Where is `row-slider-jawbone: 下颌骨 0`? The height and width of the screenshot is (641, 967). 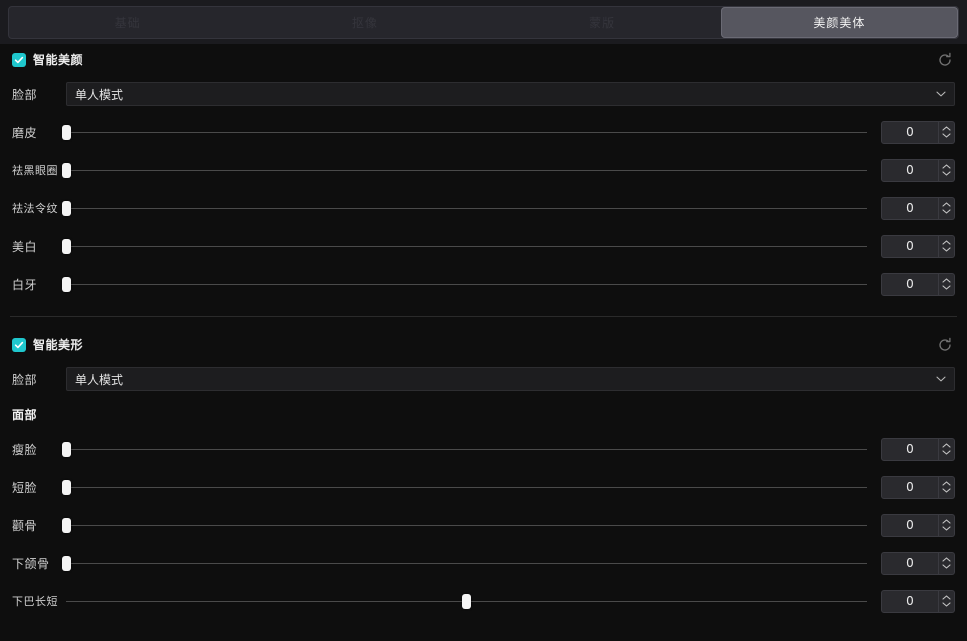 row-slider-jawbone: 下颌骨 0 is located at coordinates (483, 563).